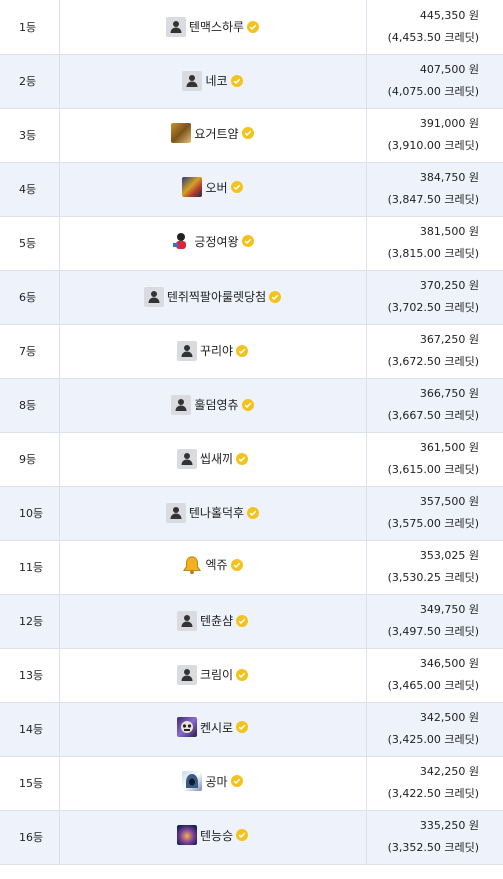  Describe the element at coordinates (251, 621) in the screenshot. I see `table-row: 12등 텐츈샴 349,750 원 (3,497.50 크레딧)` at that location.